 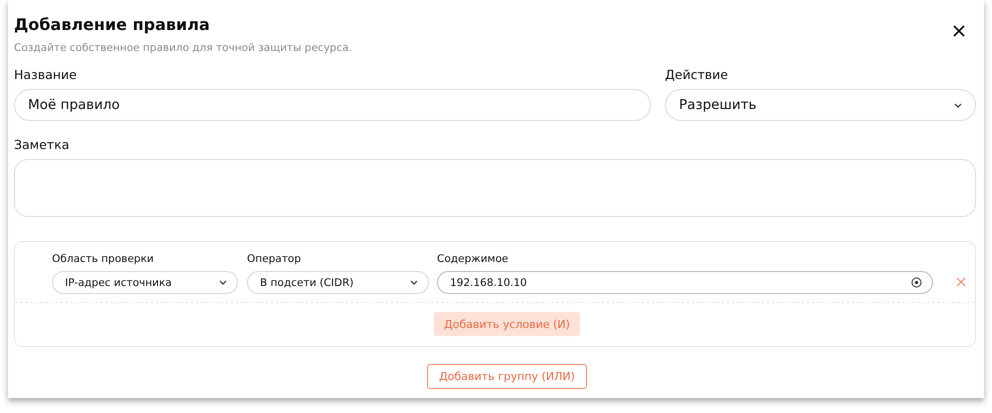 I want to click on field-label: Содержимое, so click(x=473, y=259).